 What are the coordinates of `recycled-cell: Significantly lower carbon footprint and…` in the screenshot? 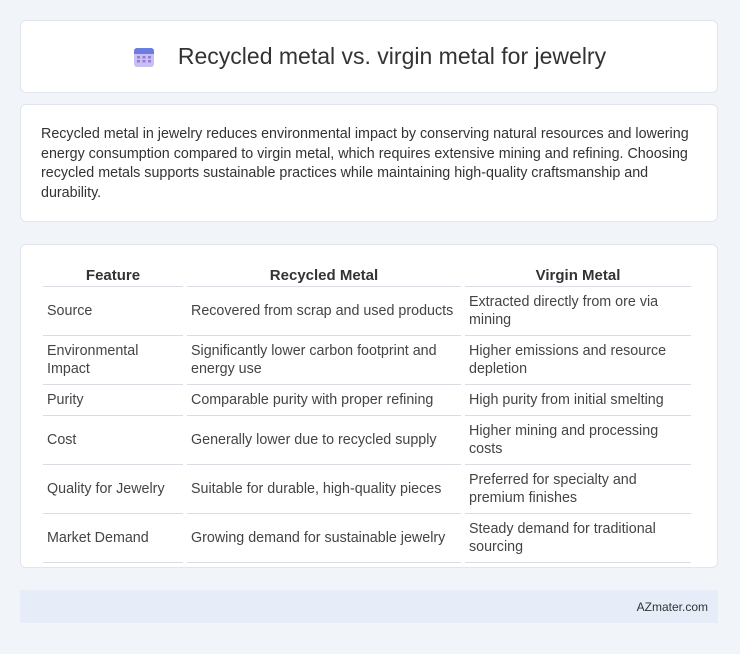 It's located at (324, 360).